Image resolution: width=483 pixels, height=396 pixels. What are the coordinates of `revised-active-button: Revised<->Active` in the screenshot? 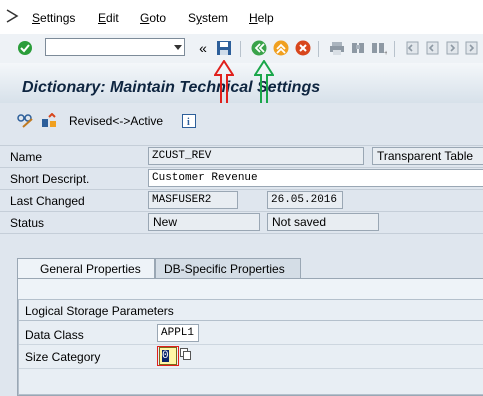 It's located at (116, 121).